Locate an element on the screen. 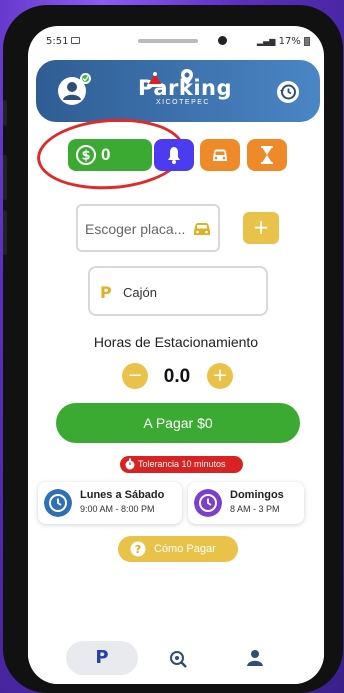 This screenshot has width=344, height=693. cajon-input: P Cajón is located at coordinates (178, 291).